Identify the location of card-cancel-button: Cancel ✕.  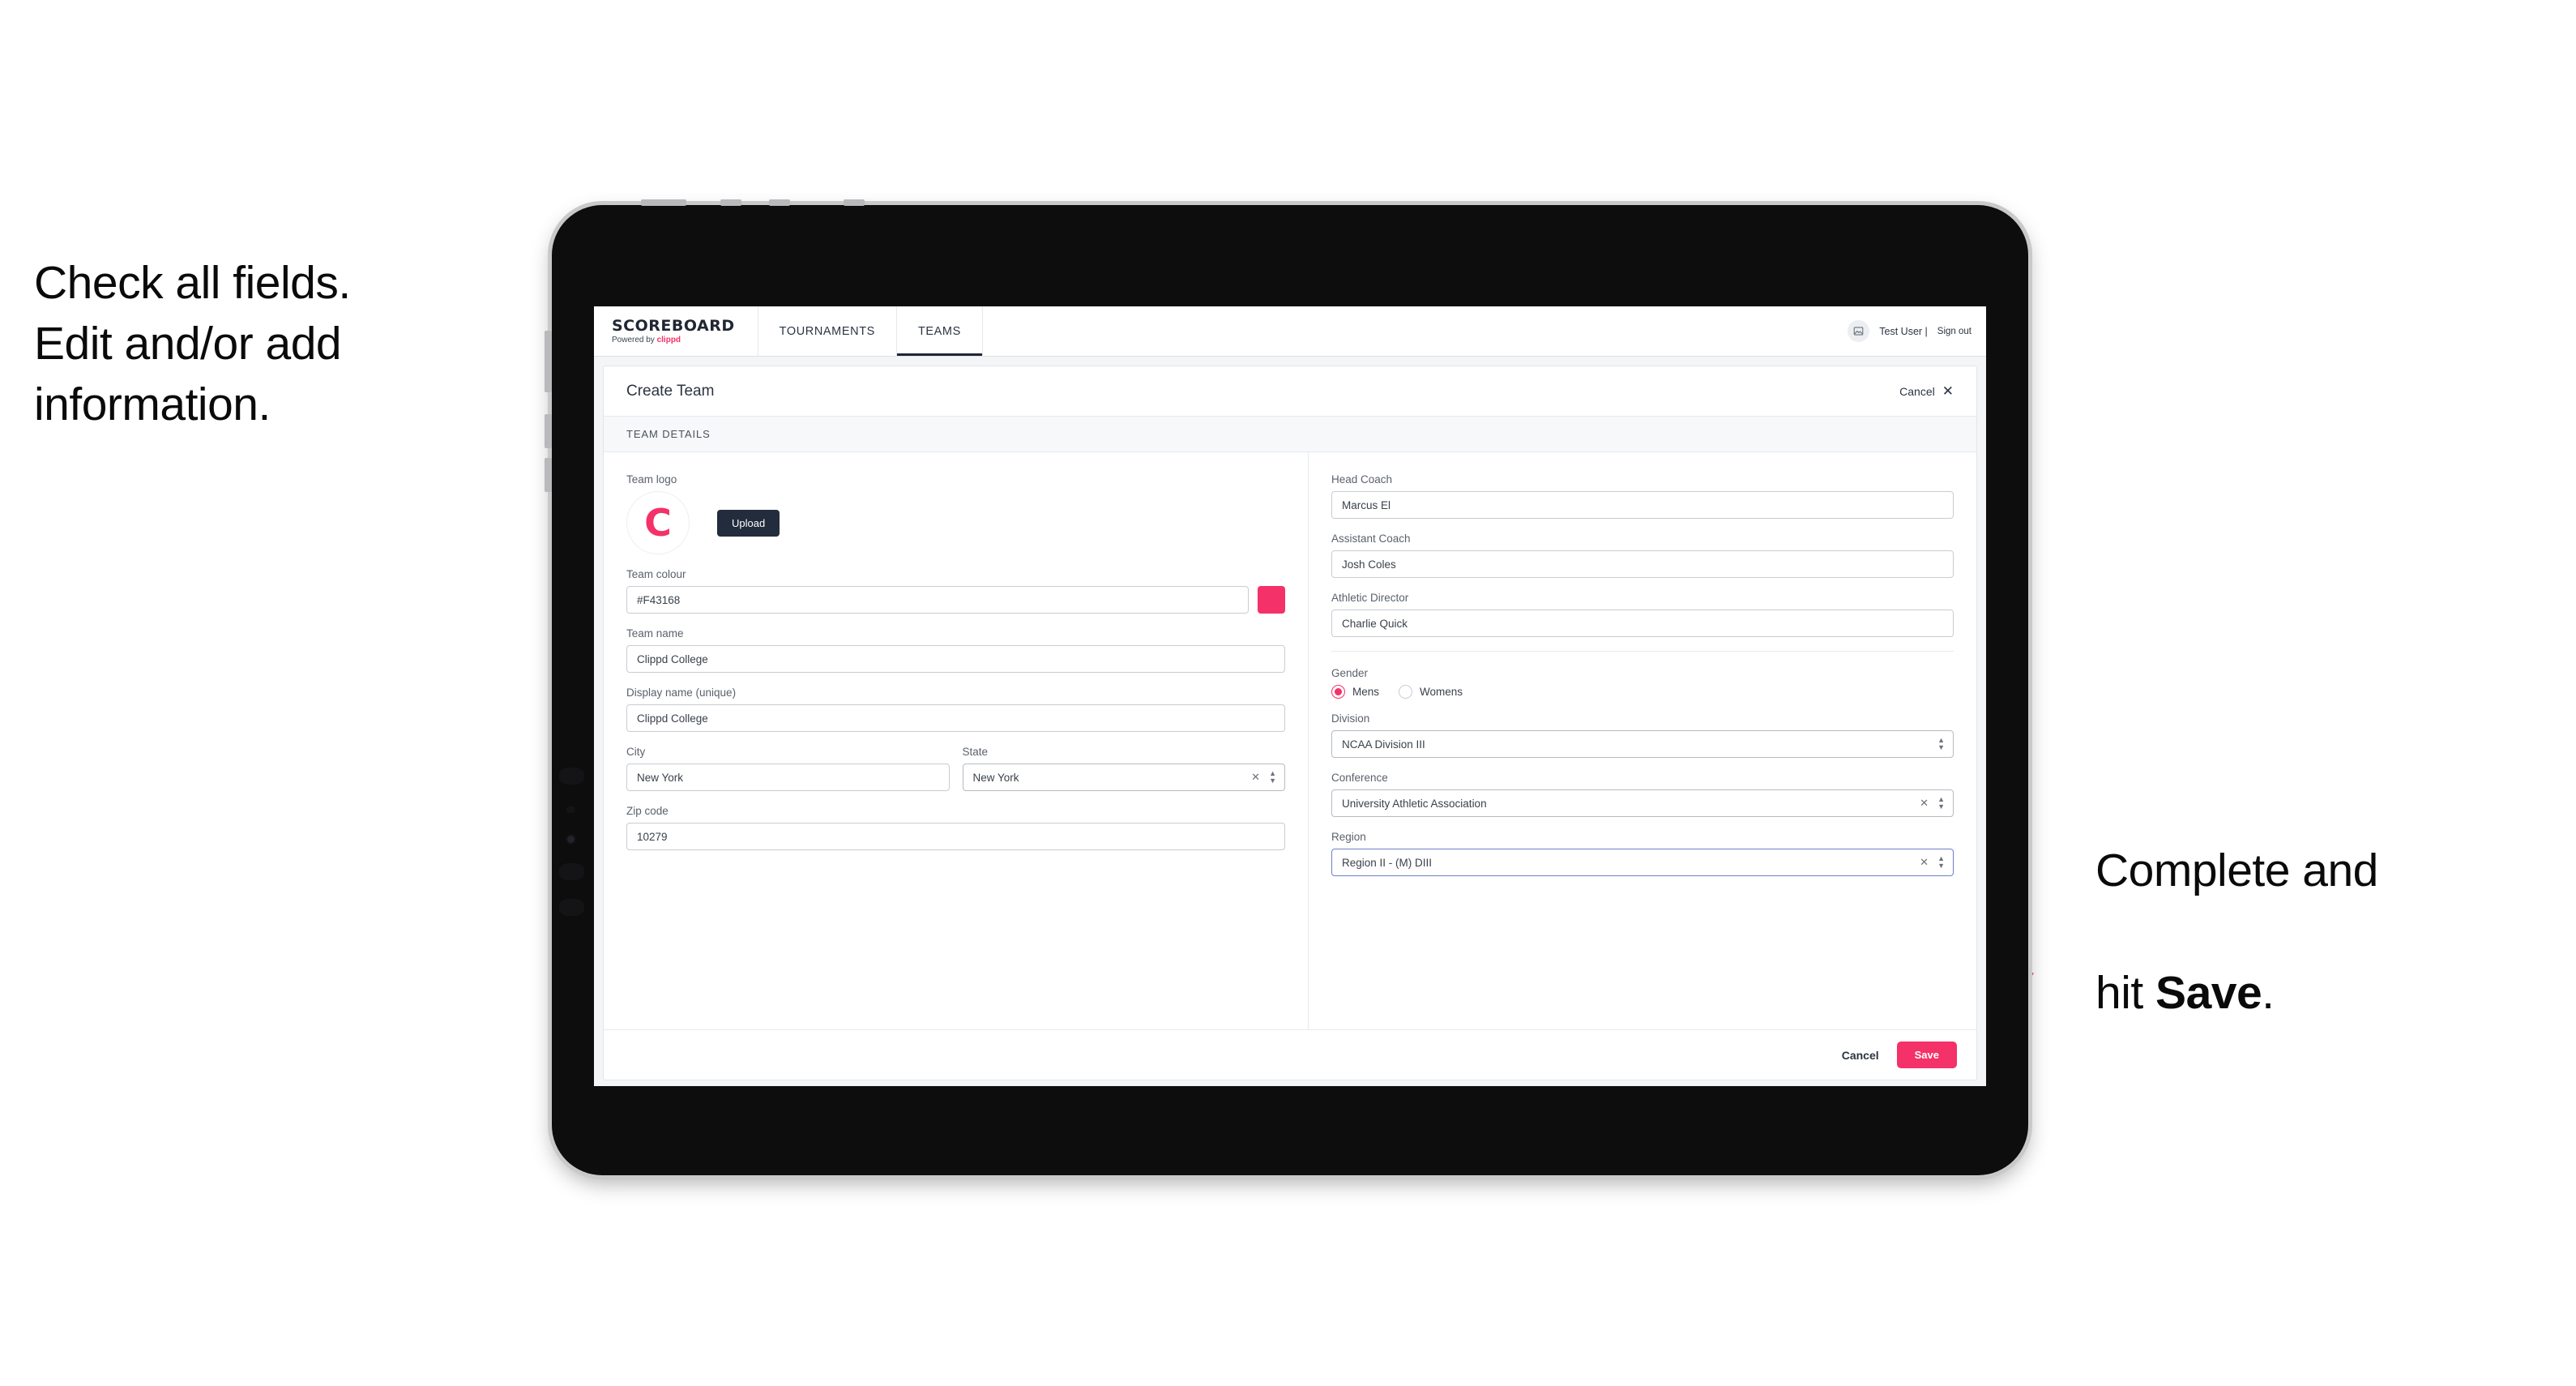
(1926, 391).